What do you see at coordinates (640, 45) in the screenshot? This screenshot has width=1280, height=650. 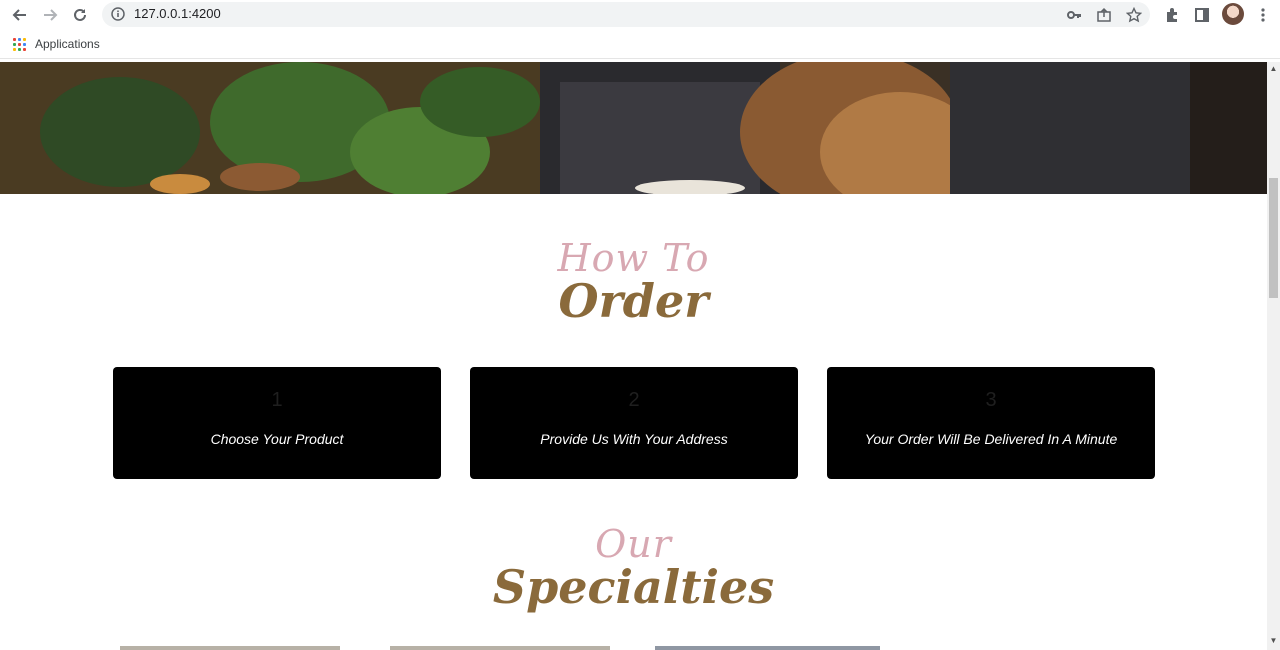 I see `bookmarks-bar: Applications` at bounding box center [640, 45].